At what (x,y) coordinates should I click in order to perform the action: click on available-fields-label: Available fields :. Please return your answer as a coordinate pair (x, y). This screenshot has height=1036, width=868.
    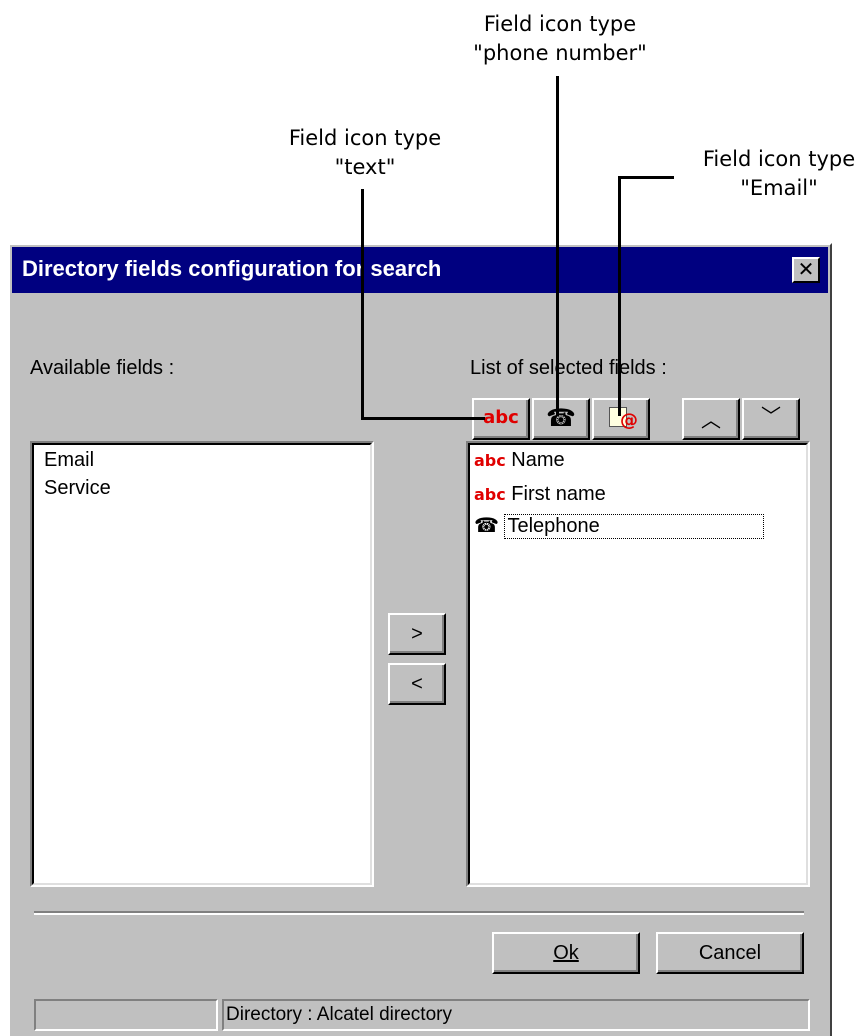
    Looking at the image, I should click on (102, 368).